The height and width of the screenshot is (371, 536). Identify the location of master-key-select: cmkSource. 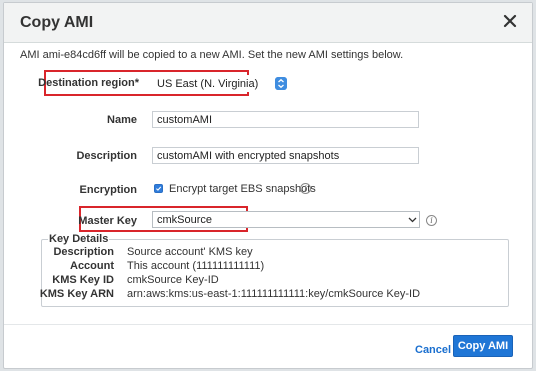
(286, 219).